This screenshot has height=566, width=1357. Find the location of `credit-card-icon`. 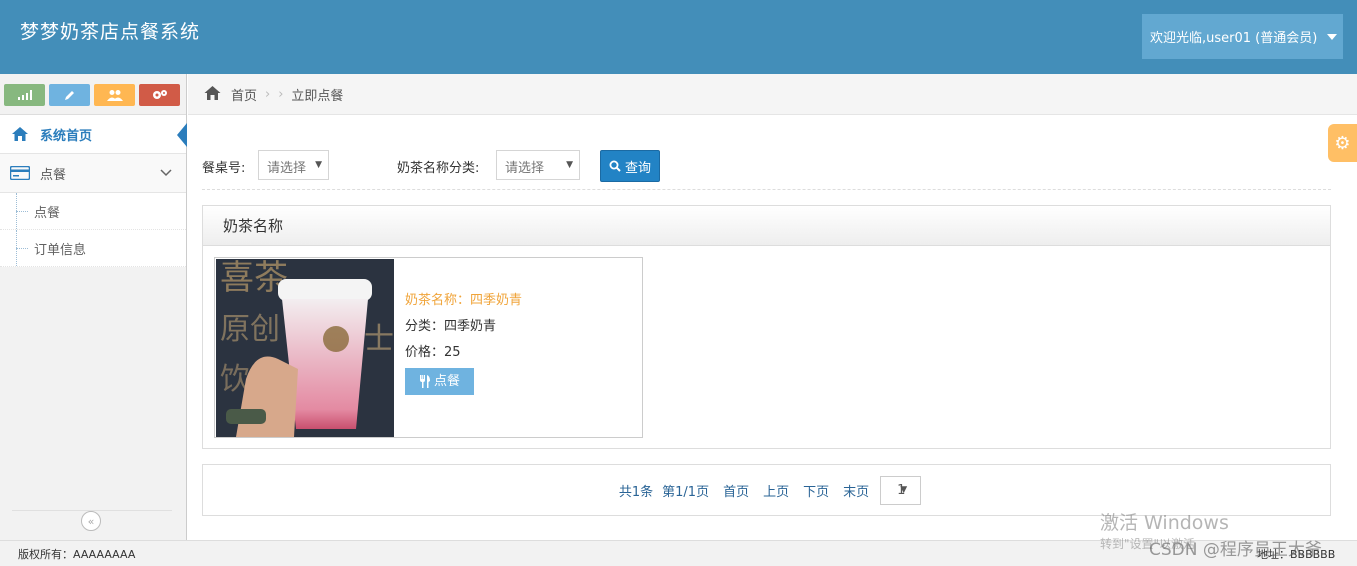

credit-card-icon is located at coordinates (20, 173).